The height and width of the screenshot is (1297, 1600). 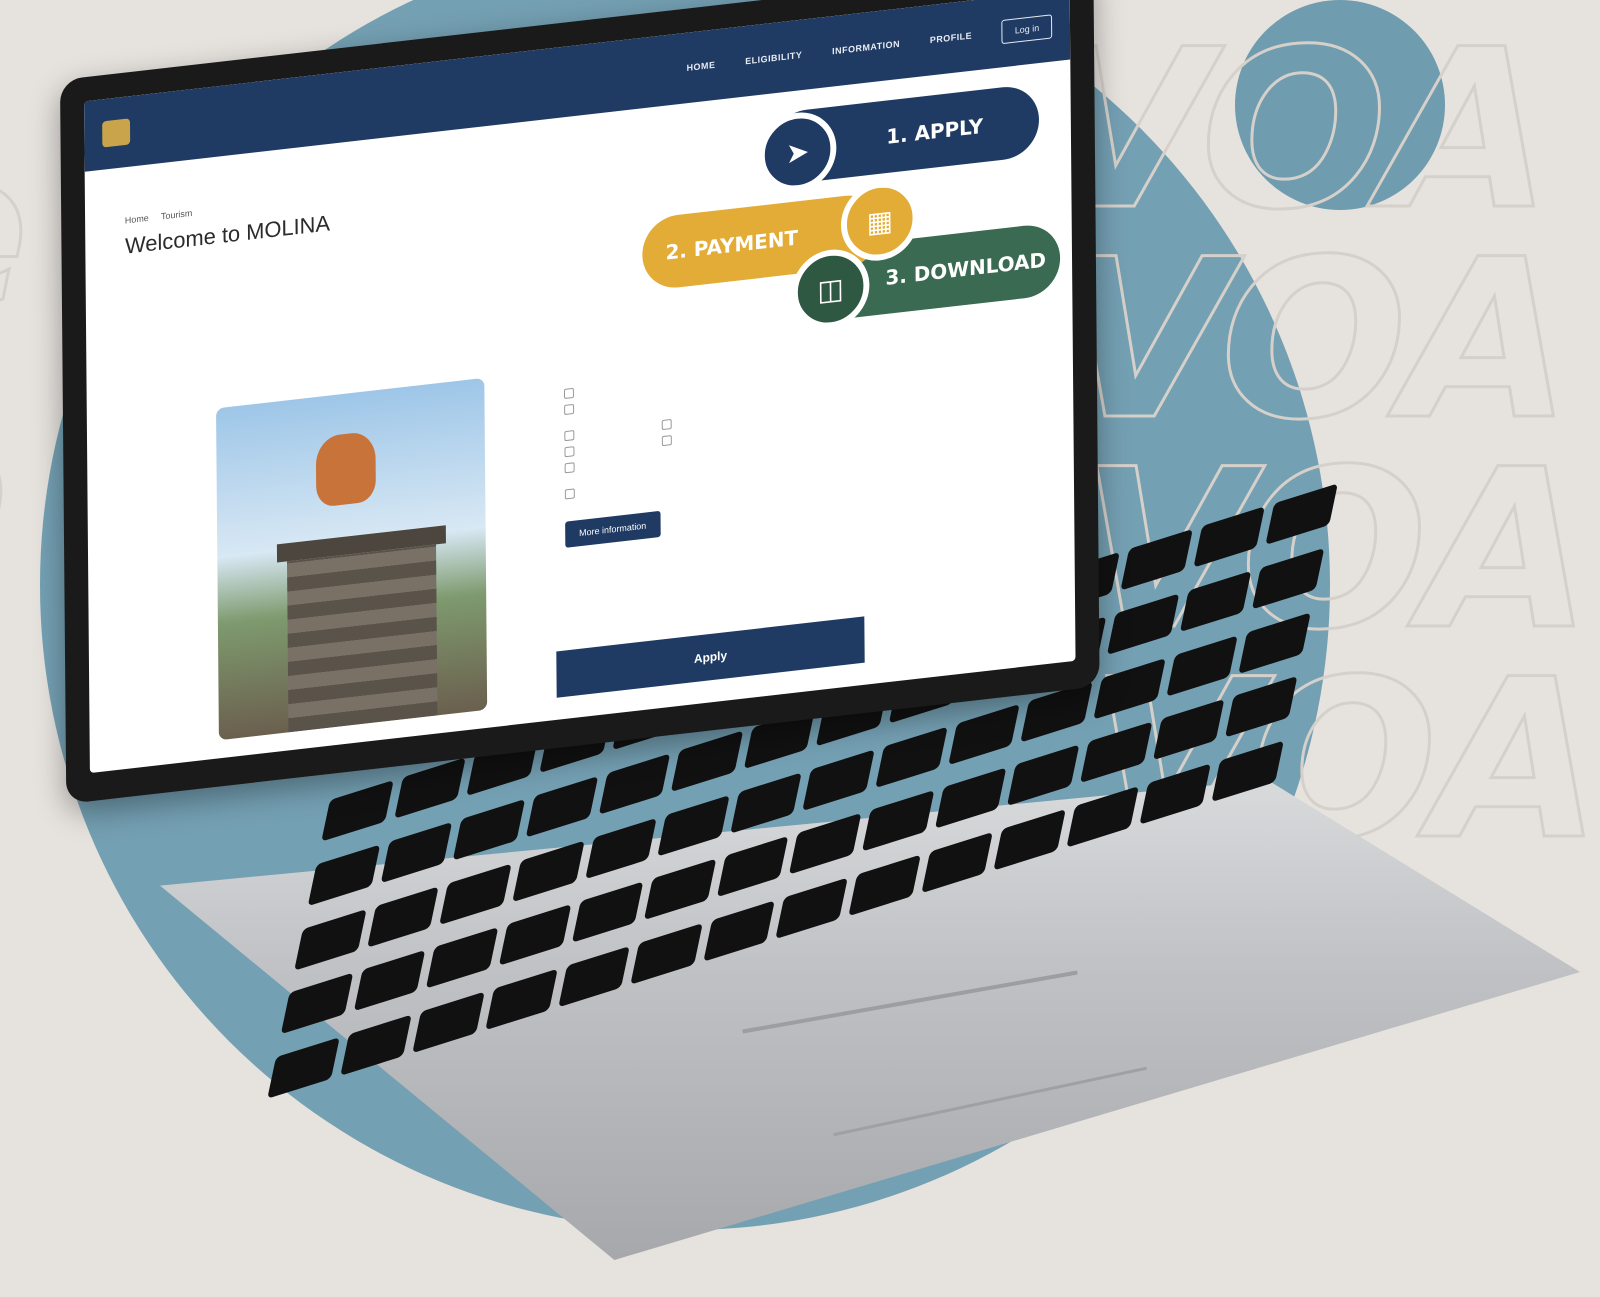 I want to click on more-information-button: More information, so click(x=613, y=529).